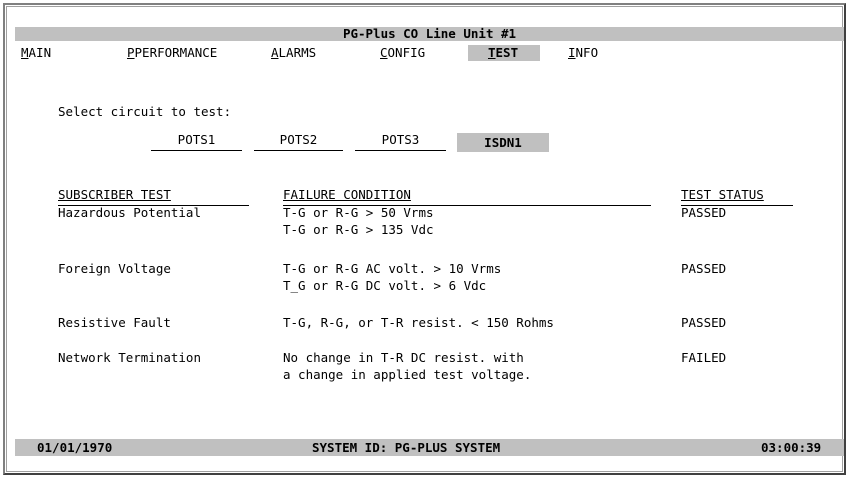  What do you see at coordinates (129, 212) in the screenshot?
I see `row-test-name: Hazardous Potential` at bounding box center [129, 212].